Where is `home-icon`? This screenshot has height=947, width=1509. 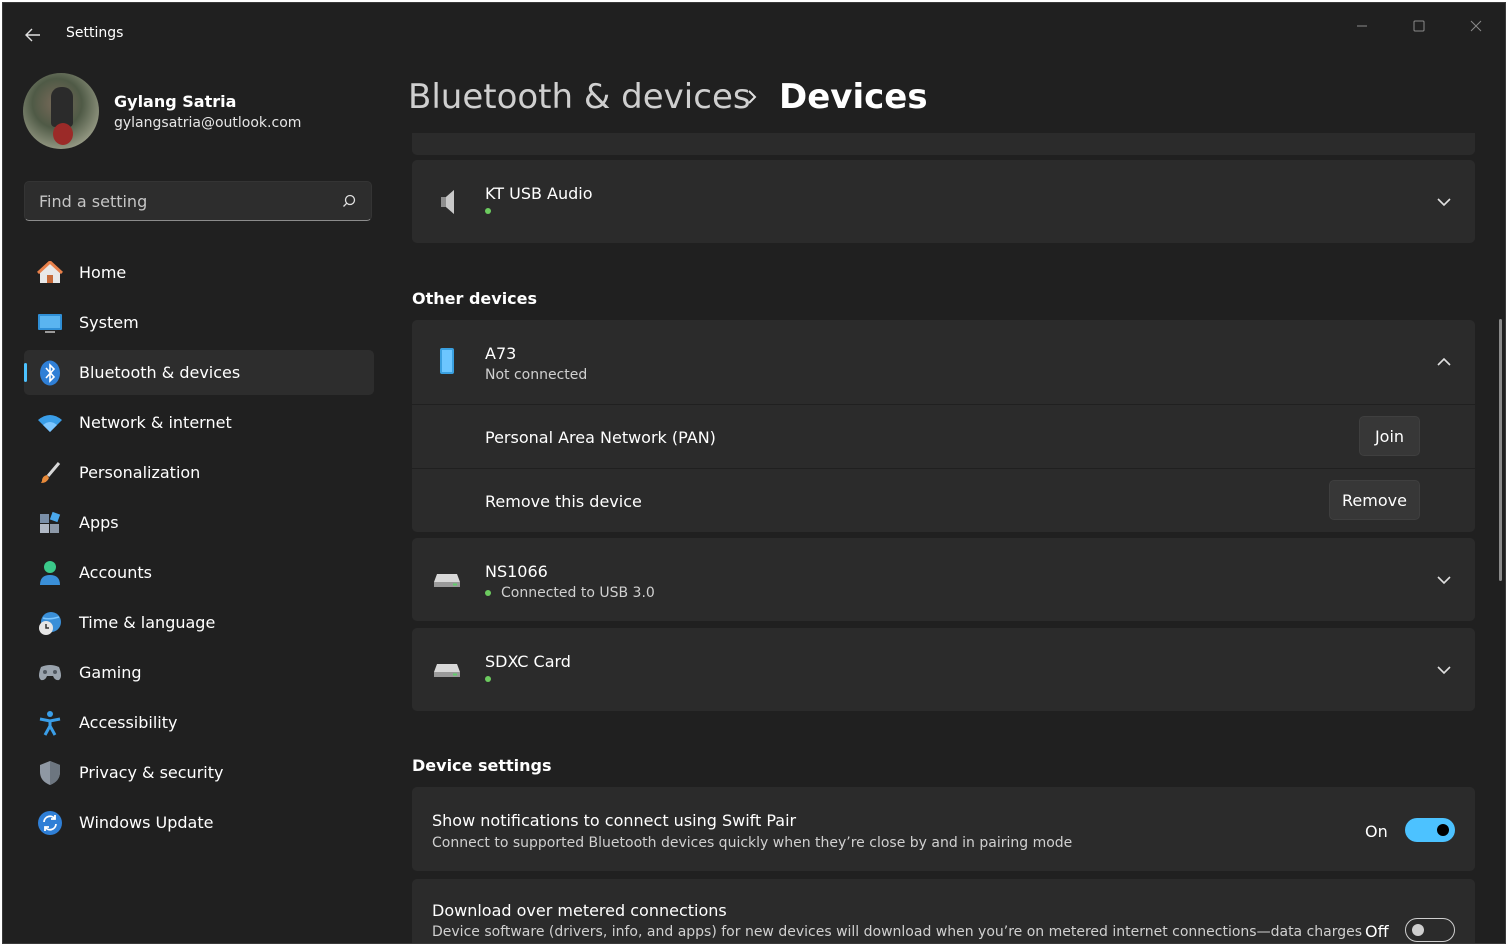 home-icon is located at coordinates (50, 273).